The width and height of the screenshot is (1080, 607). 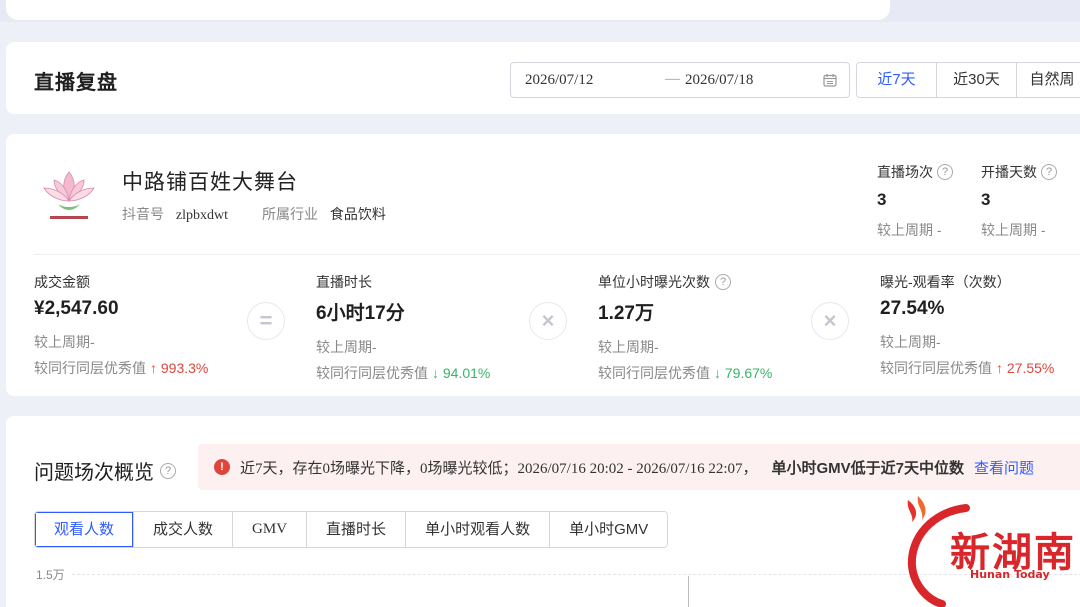 What do you see at coordinates (69, 195) in the screenshot?
I see `account-logo` at bounding box center [69, 195].